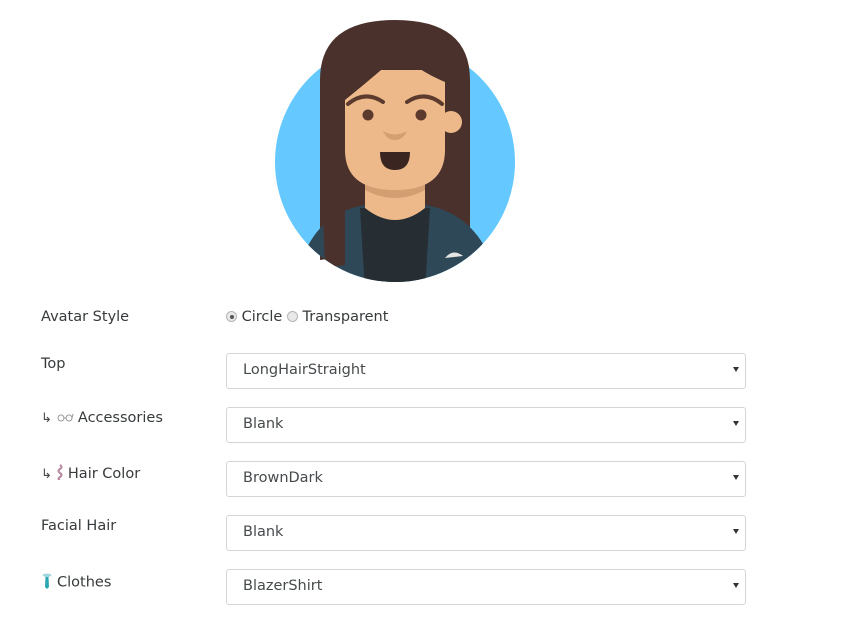  Describe the element at coordinates (486, 479) in the screenshot. I see `hair-color-select: BrownDark` at that location.